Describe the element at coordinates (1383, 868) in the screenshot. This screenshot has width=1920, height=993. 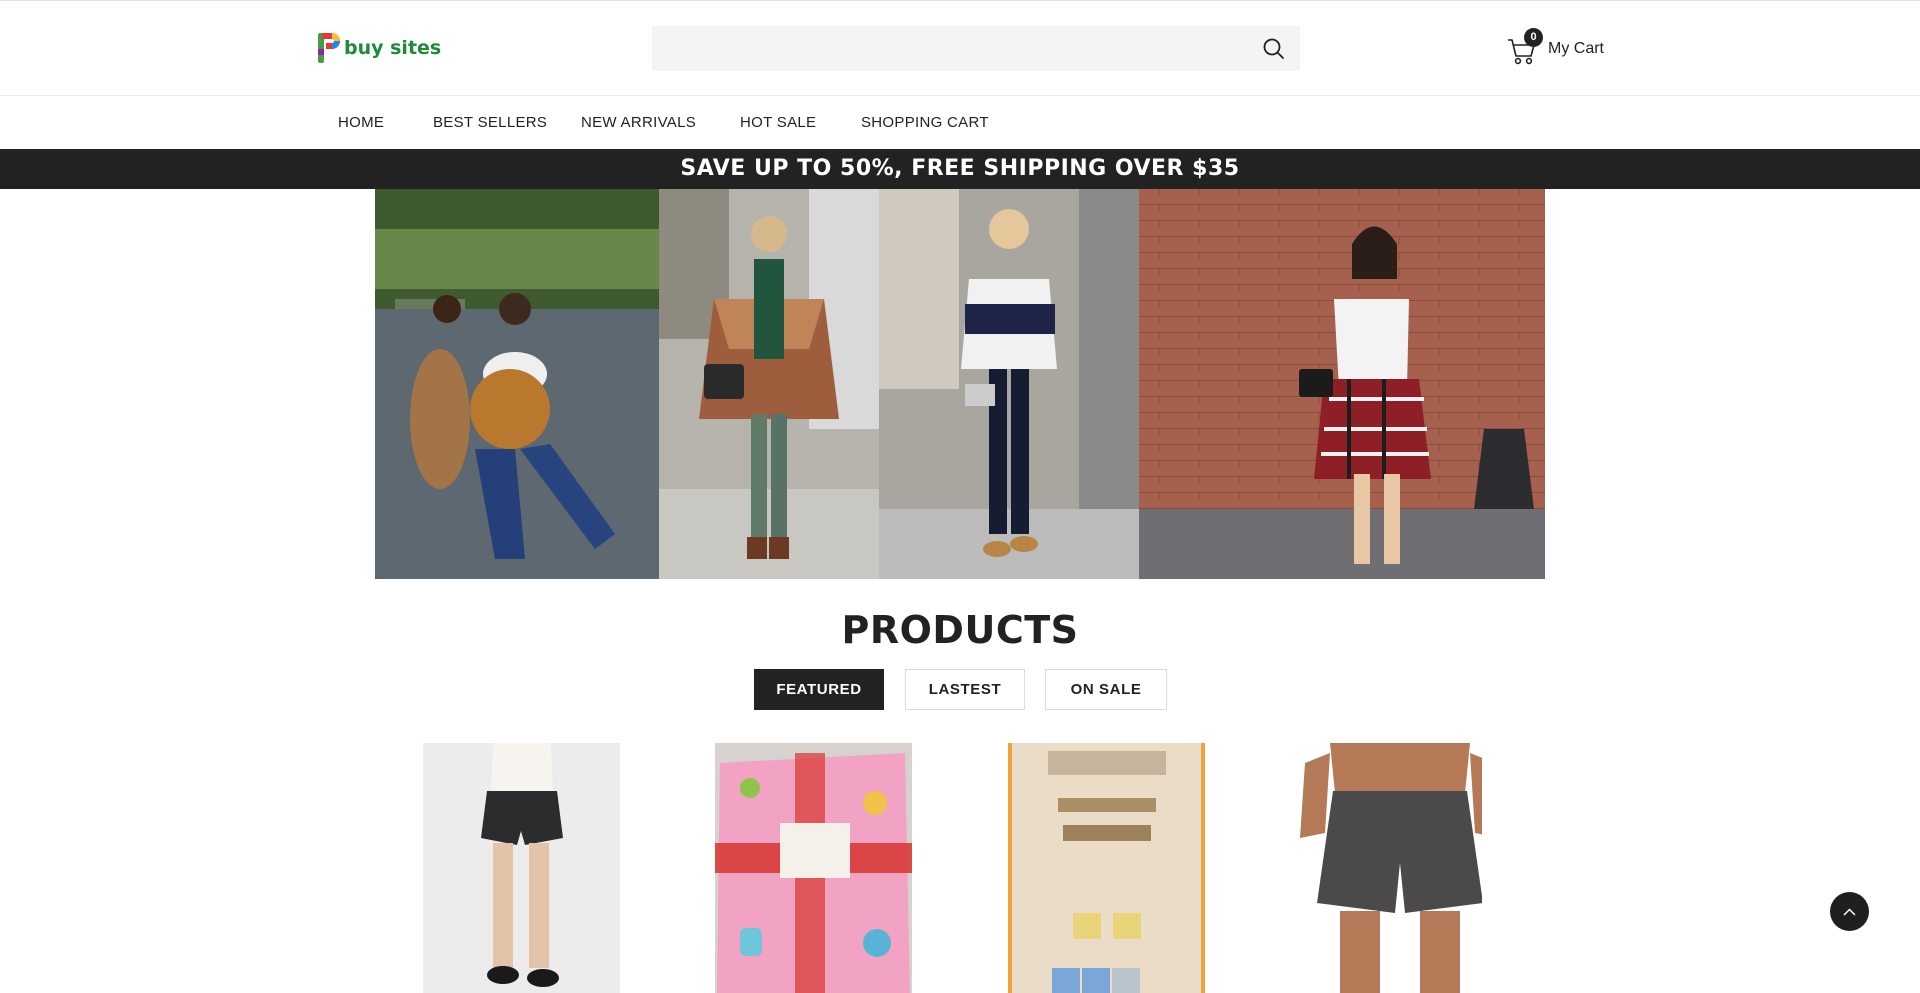
I see `grey-swim-shorts-product` at that location.